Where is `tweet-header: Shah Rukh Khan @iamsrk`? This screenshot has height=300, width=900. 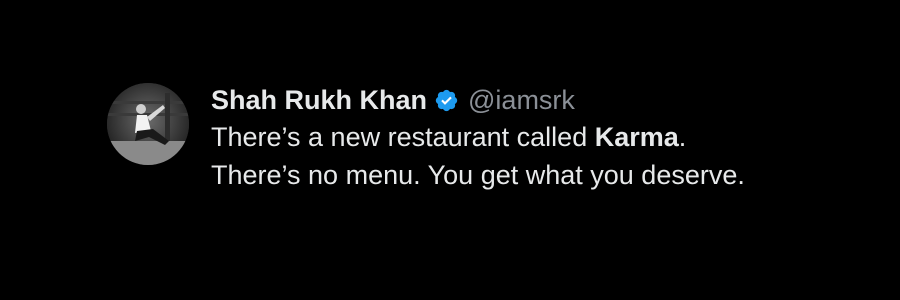
tweet-header: Shah Rukh Khan @iamsrk is located at coordinates (539, 100).